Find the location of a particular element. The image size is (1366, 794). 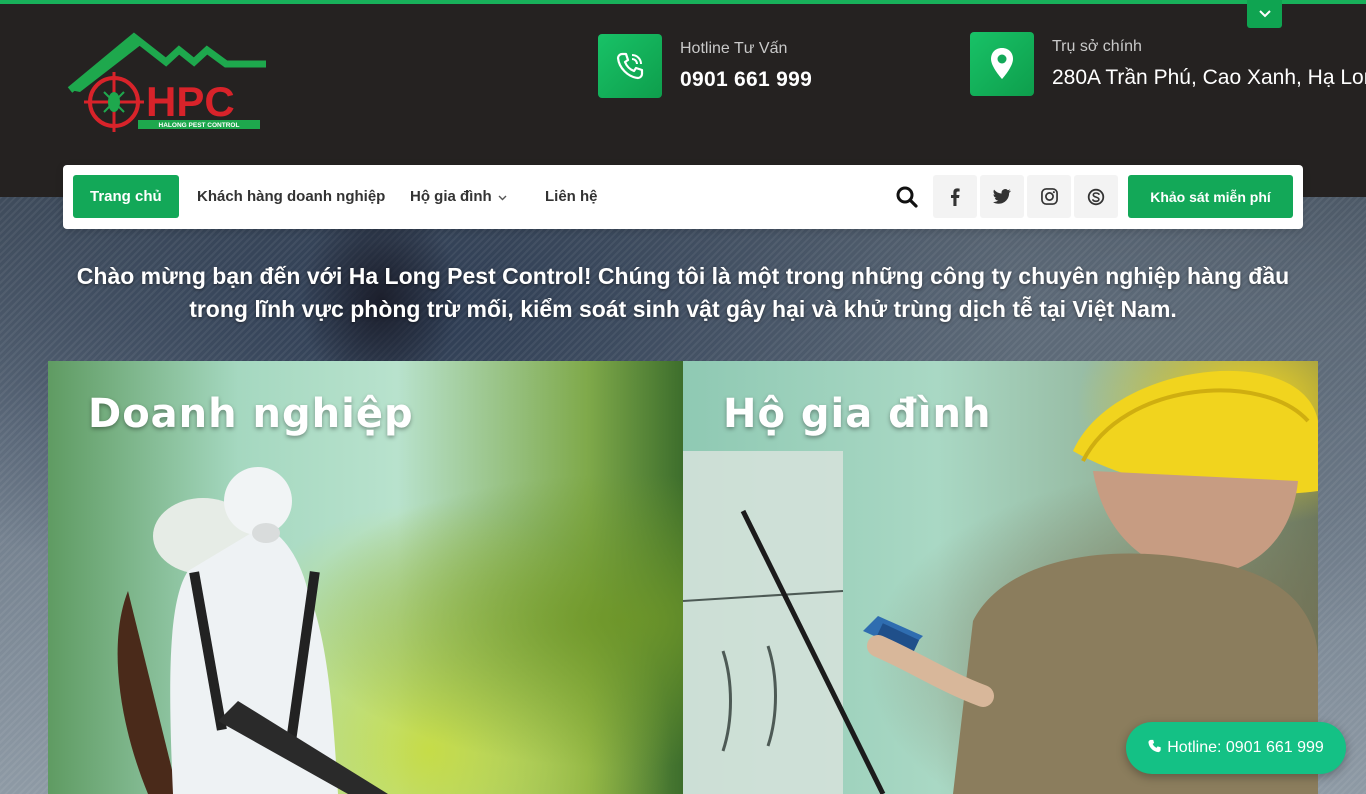

pest-control-worker-image is located at coordinates (252, 630).